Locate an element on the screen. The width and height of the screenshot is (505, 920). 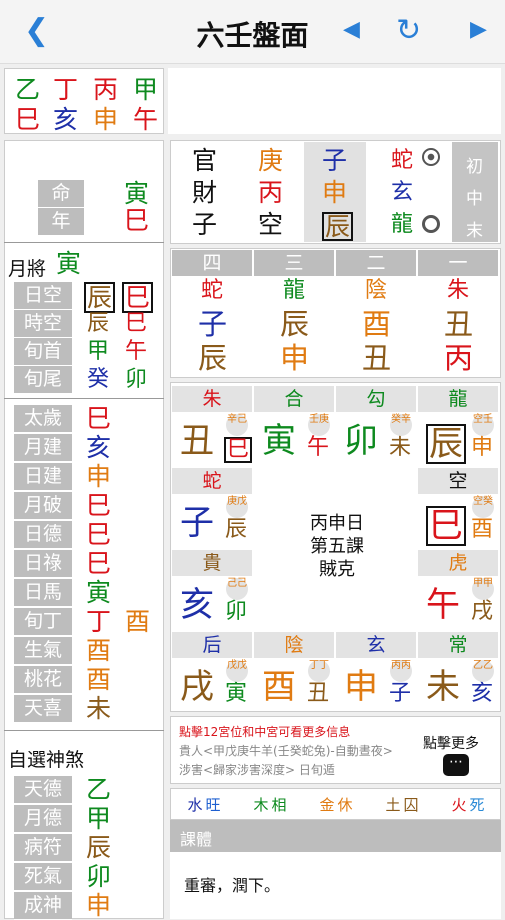
palace-cell: 后戌寅戊戊 is located at coordinates (212, 670).